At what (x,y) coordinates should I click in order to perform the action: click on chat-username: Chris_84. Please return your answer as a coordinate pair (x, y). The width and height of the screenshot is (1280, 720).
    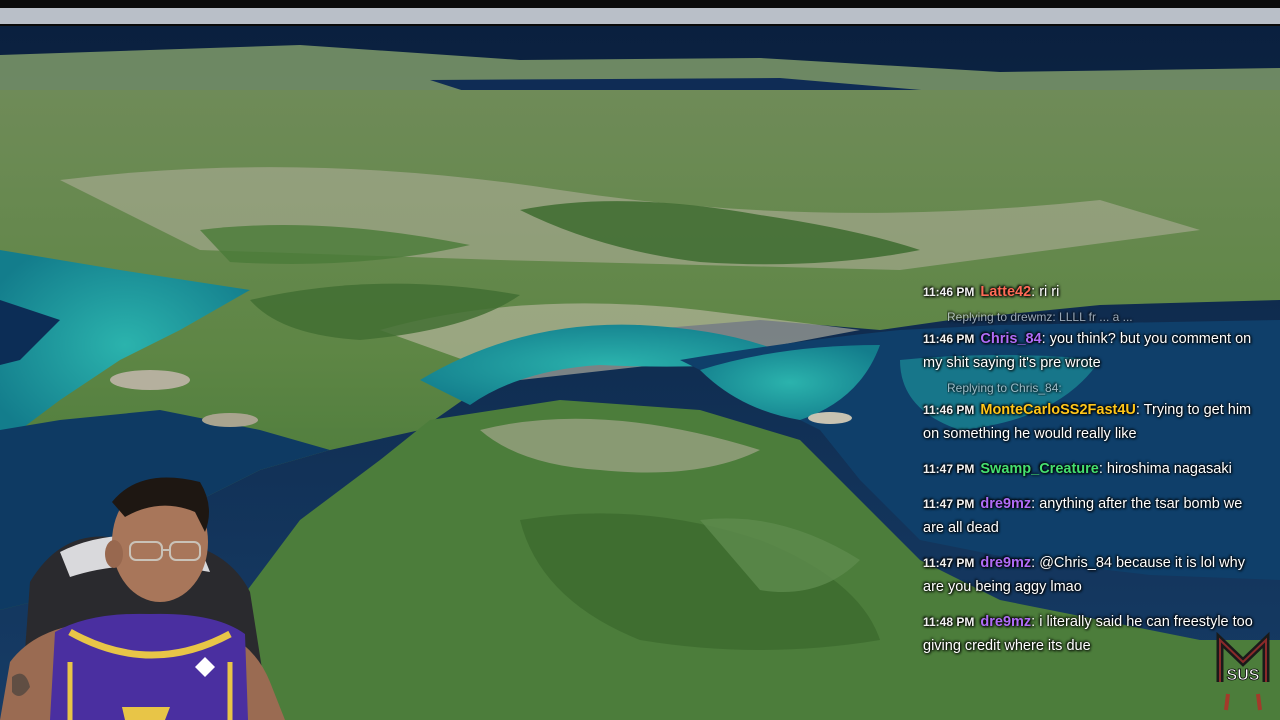
    Looking at the image, I should click on (1010, 339).